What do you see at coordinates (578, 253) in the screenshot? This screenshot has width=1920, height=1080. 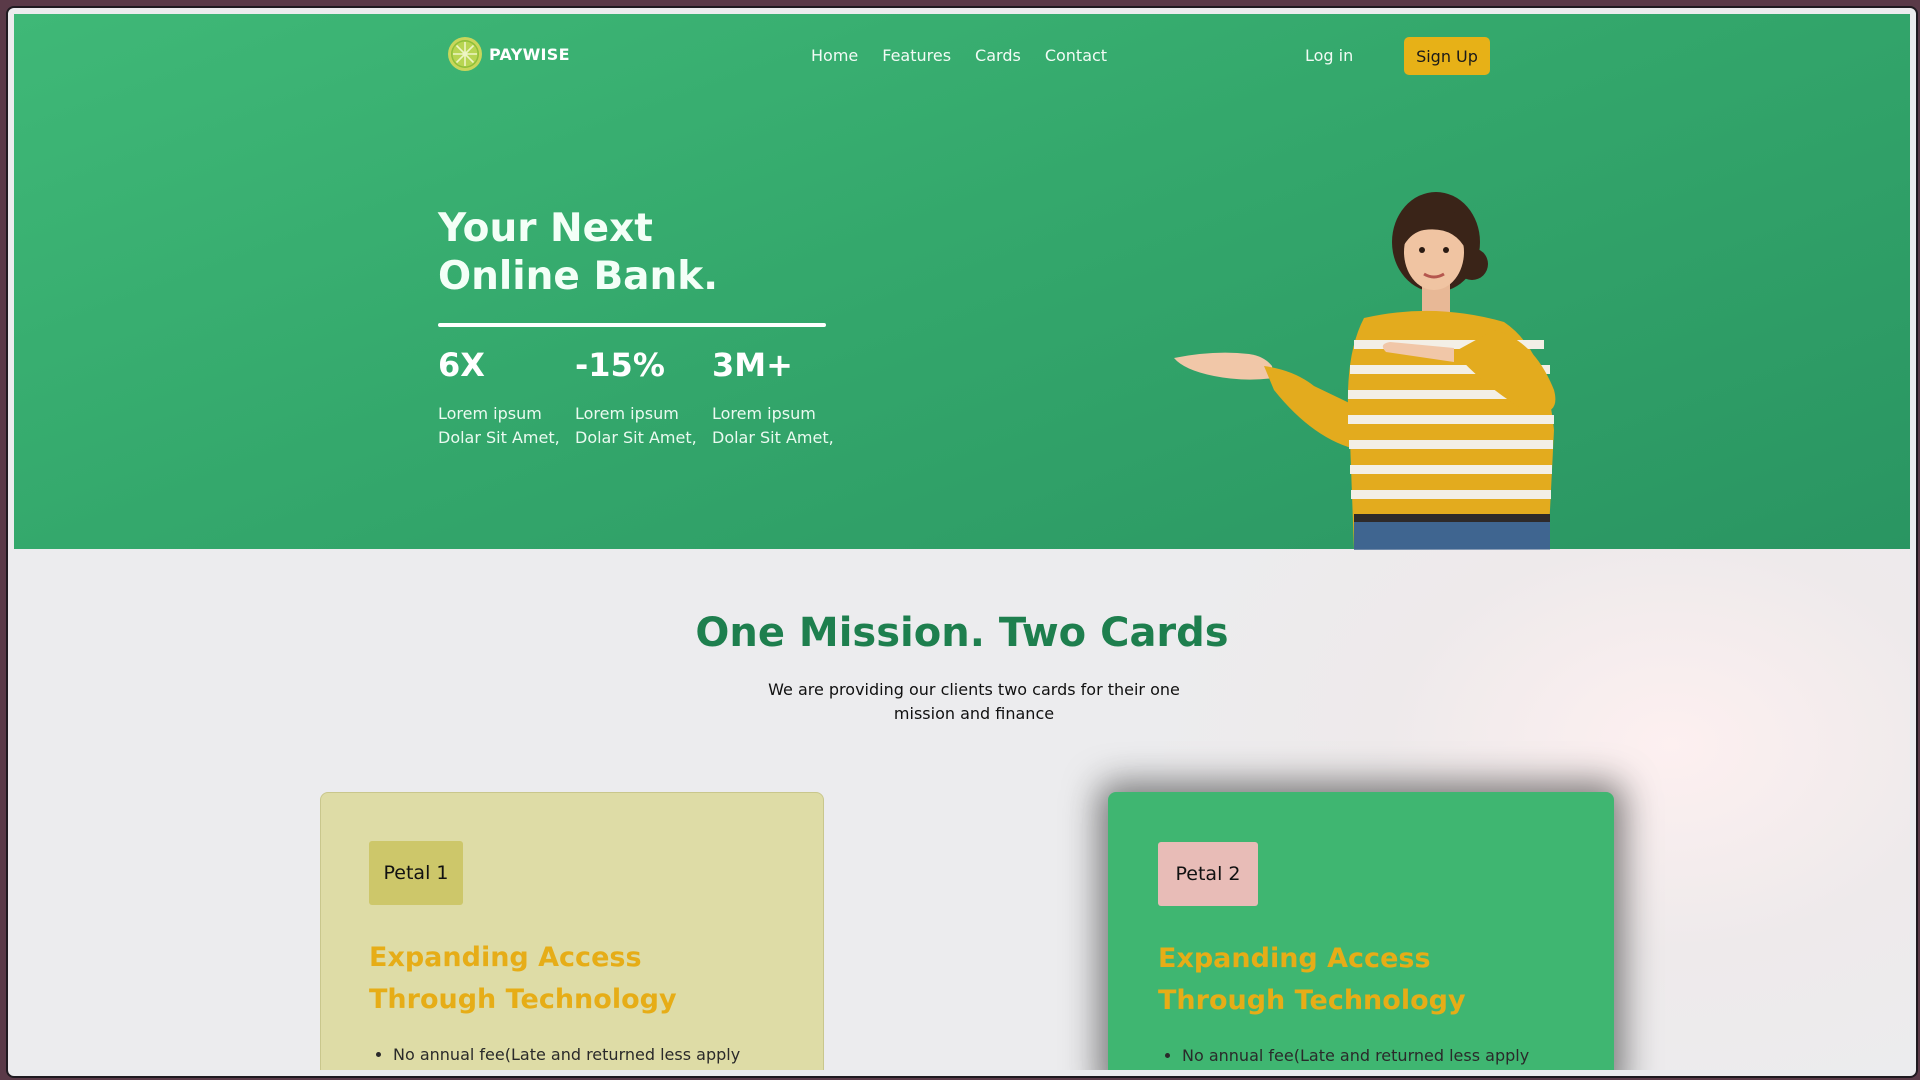 I see `hero-title: Your Next Online Bank.` at bounding box center [578, 253].